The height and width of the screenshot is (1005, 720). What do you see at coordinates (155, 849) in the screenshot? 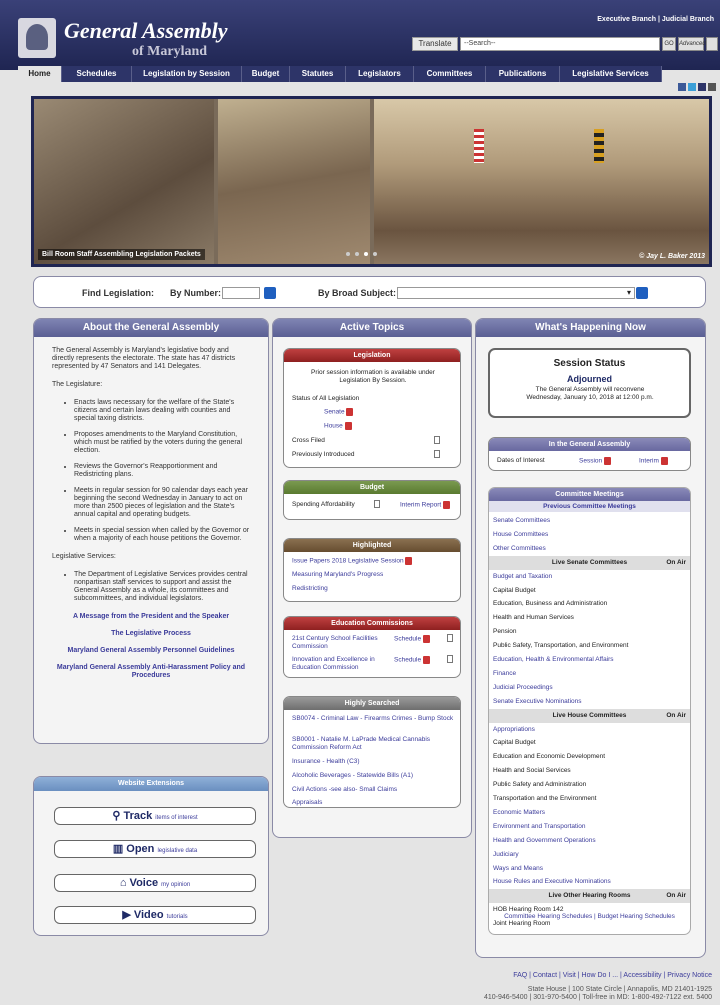
I see `open-button: ▥ Open legislative data` at bounding box center [155, 849].